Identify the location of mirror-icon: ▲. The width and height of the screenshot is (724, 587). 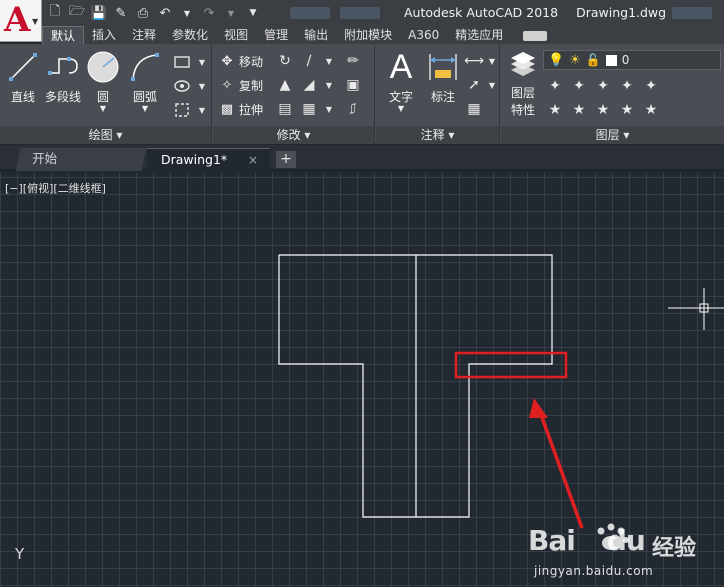
(285, 85).